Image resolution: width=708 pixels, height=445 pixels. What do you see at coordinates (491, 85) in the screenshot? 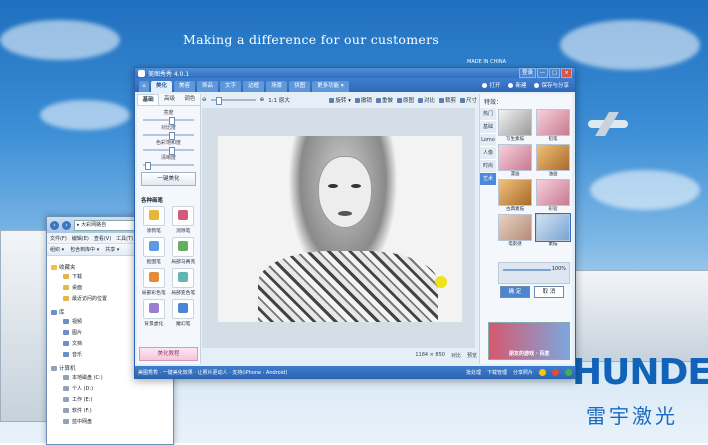
I see `open-button: 打开` at bounding box center [491, 85].